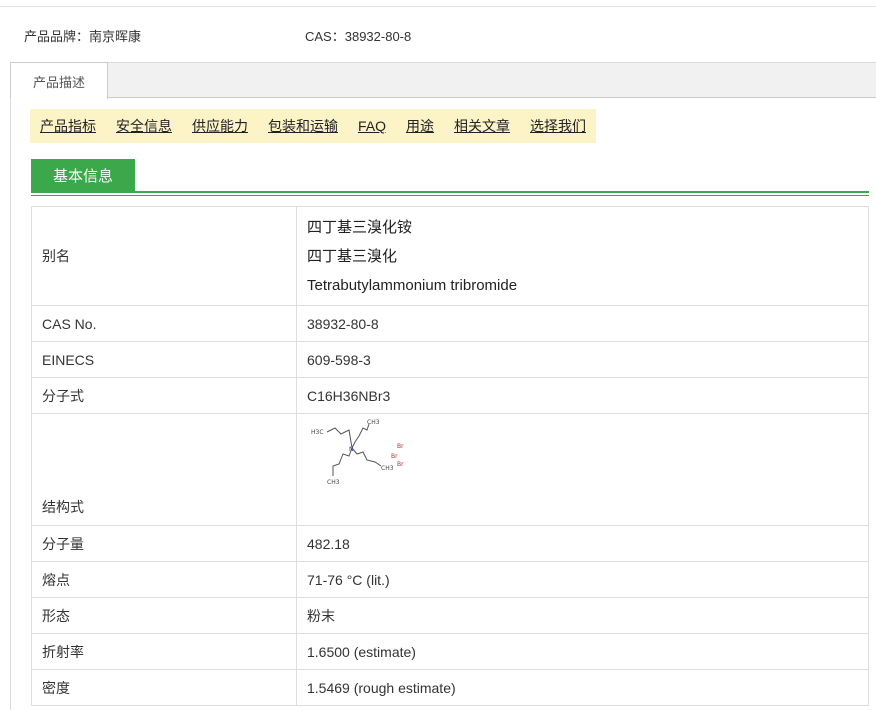 The width and height of the screenshot is (876, 710). Describe the element at coordinates (164, 543) in the screenshot. I see `row-key: 分子量` at that location.